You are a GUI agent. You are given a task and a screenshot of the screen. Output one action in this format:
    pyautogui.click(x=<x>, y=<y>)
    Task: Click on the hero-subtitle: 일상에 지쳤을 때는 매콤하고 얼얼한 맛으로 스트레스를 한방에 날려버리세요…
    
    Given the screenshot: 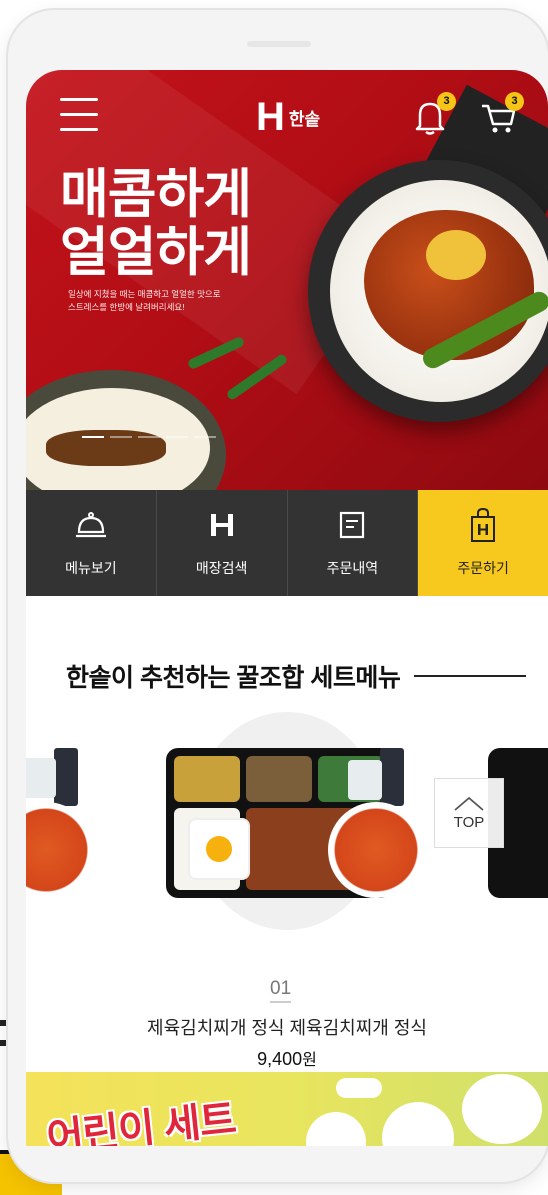 What is the action you would take?
    pyautogui.click(x=178, y=301)
    